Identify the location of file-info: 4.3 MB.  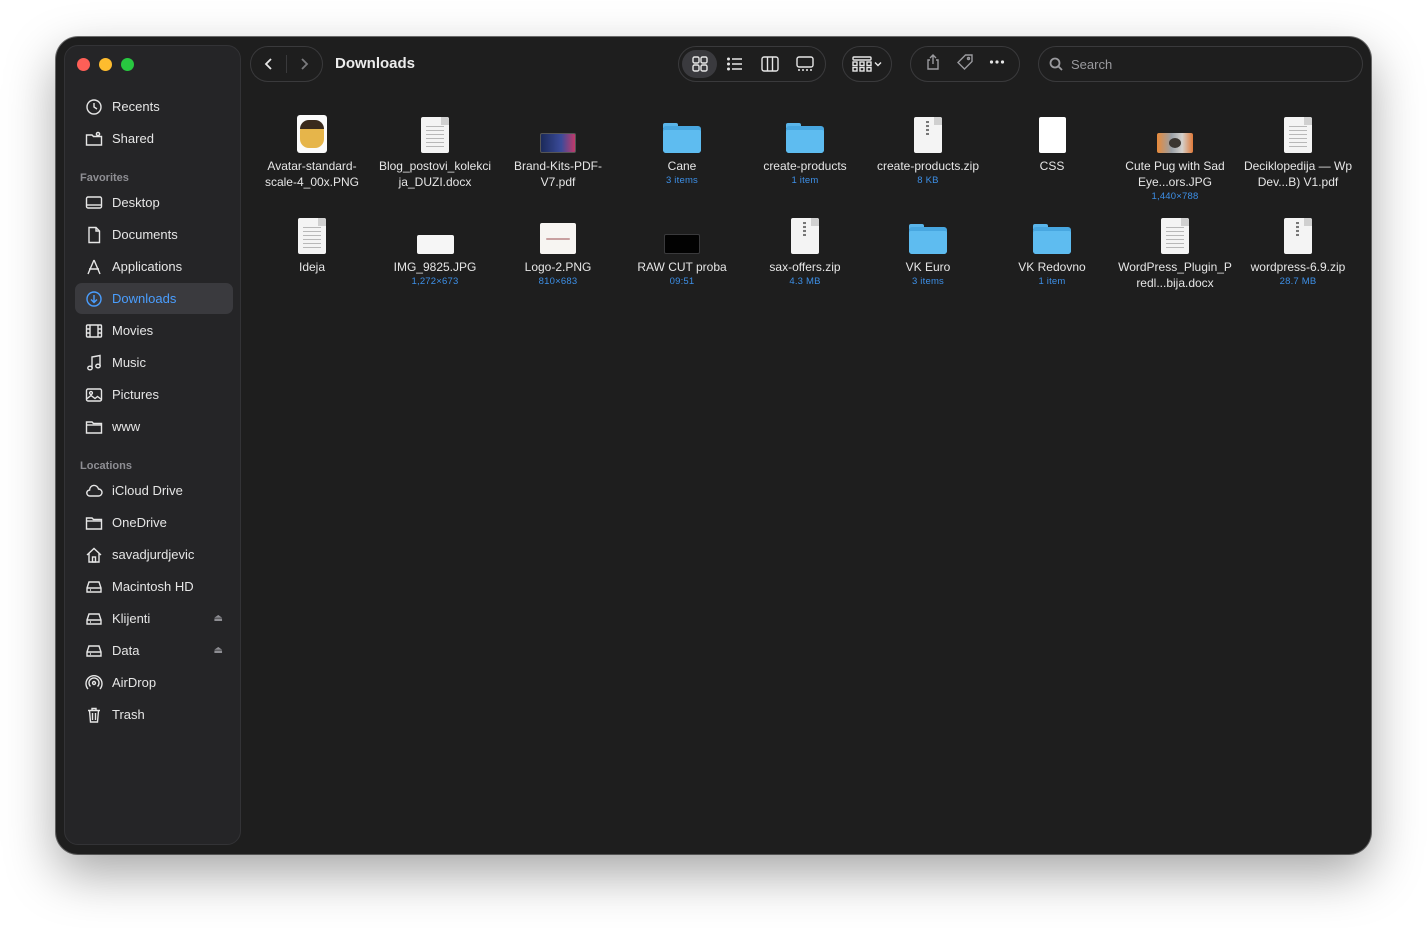
(805, 281).